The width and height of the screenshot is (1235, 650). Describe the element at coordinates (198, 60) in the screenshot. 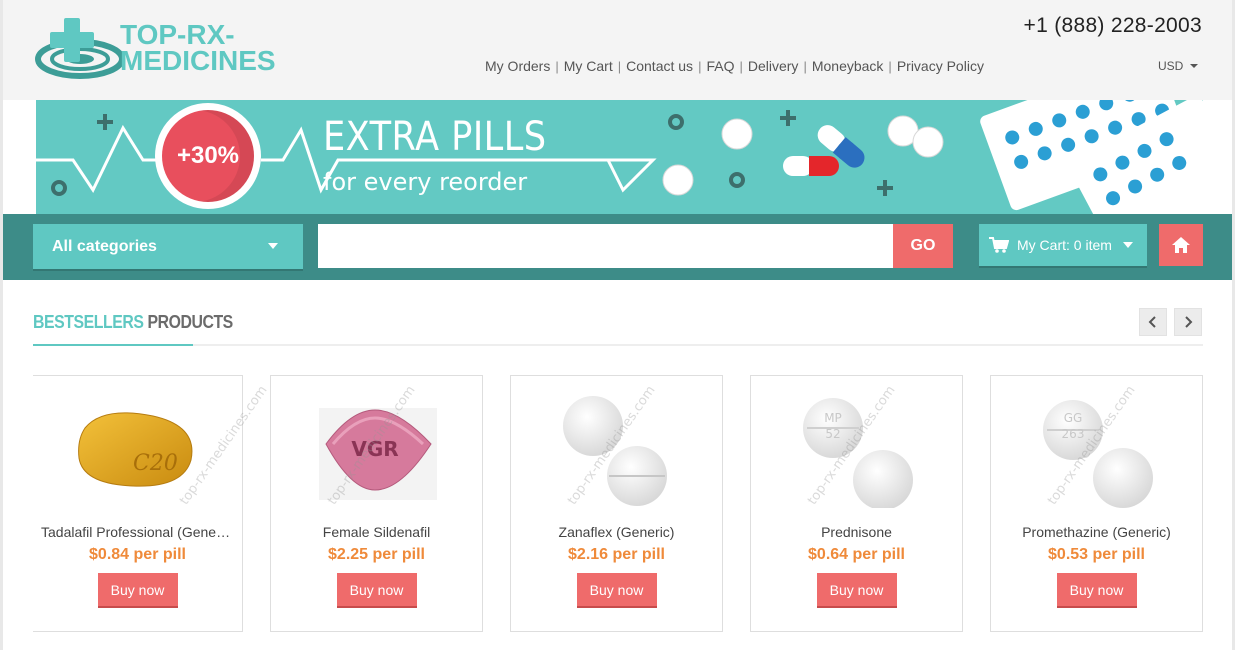

I see `logo-line-2: MEDICINES` at that location.